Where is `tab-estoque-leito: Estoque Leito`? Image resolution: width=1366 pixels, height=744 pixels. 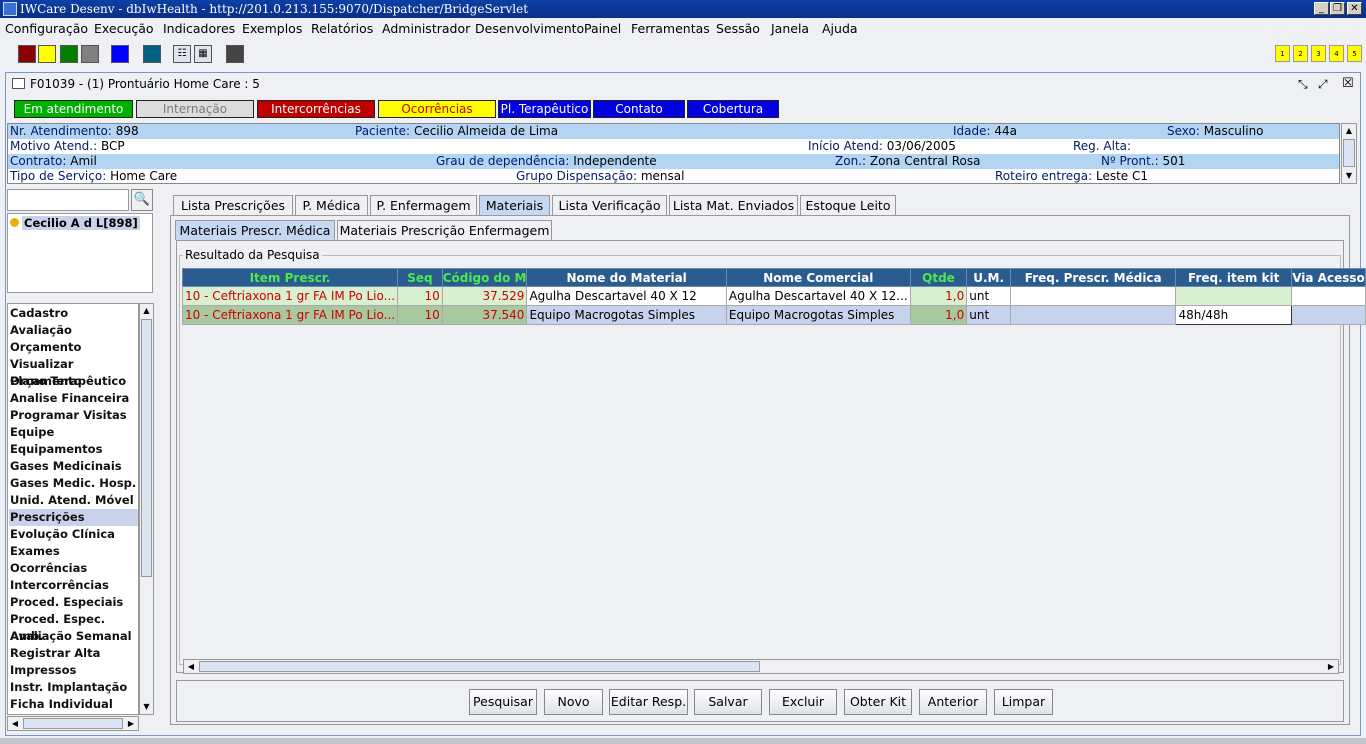 tab-estoque-leito: Estoque Leito is located at coordinates (848, 205).